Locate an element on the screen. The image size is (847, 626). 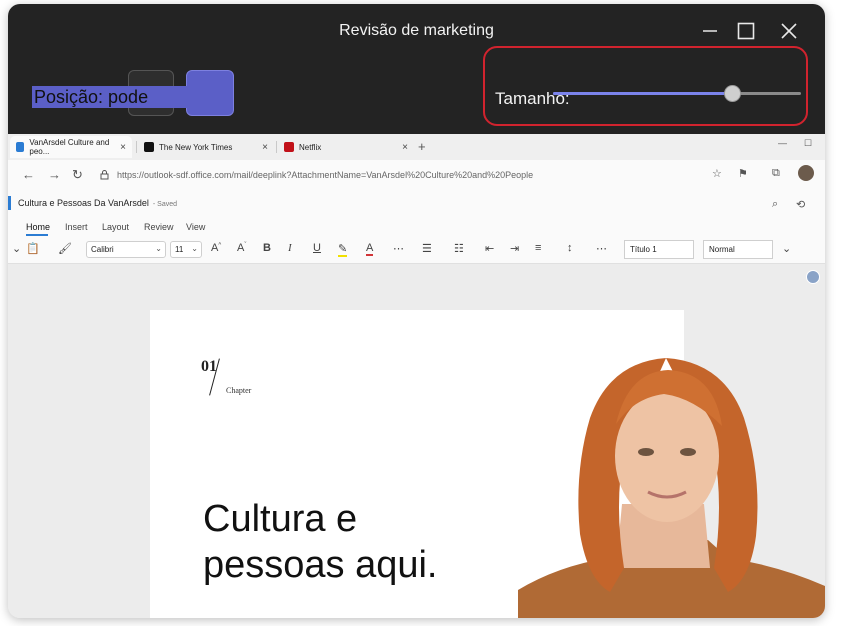
highlight-icon: ✎ is located at coordinates (343, 249).